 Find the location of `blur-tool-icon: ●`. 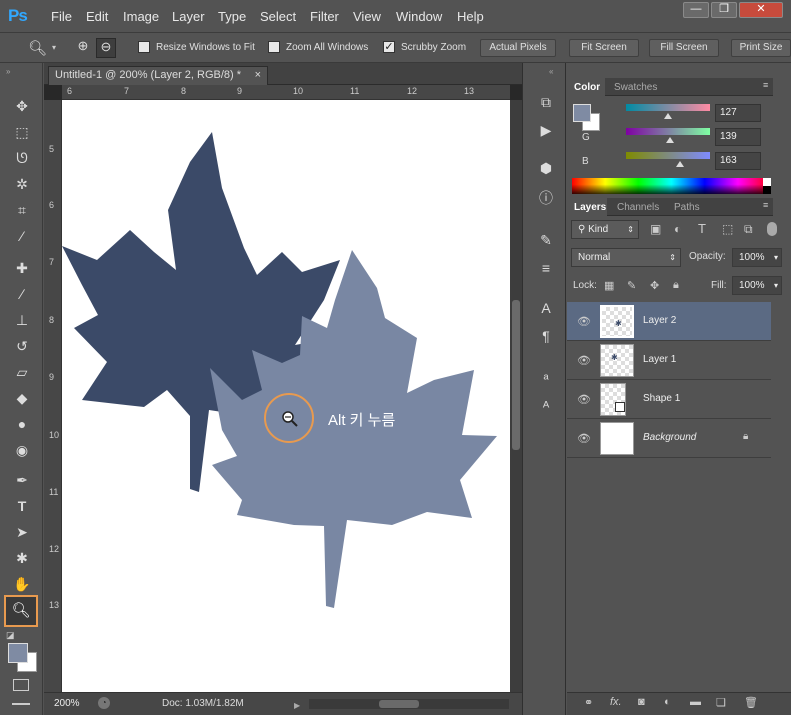

blur-tool-icon: ● is located at coordinates (22, 424).